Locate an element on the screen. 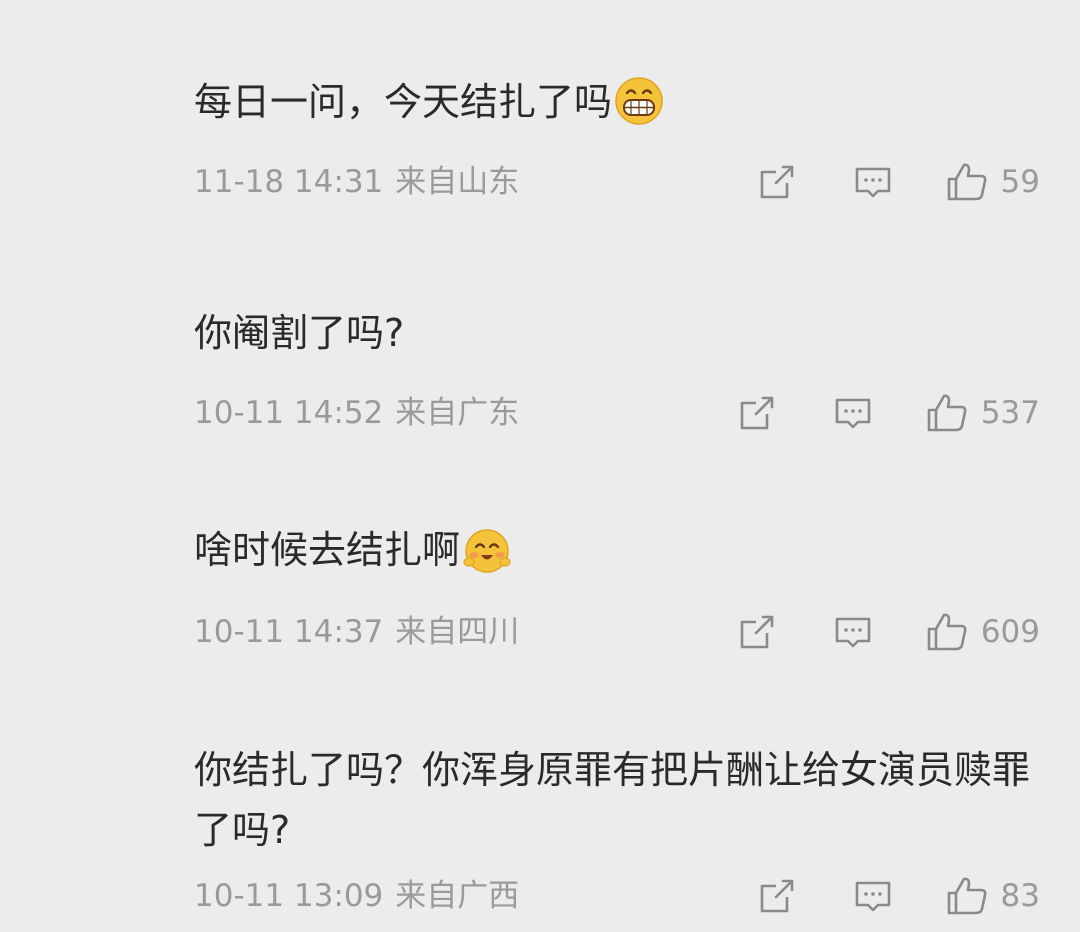  comment-meta: 10-11 14:52 来自广东 is located at coordinates (356, 413).